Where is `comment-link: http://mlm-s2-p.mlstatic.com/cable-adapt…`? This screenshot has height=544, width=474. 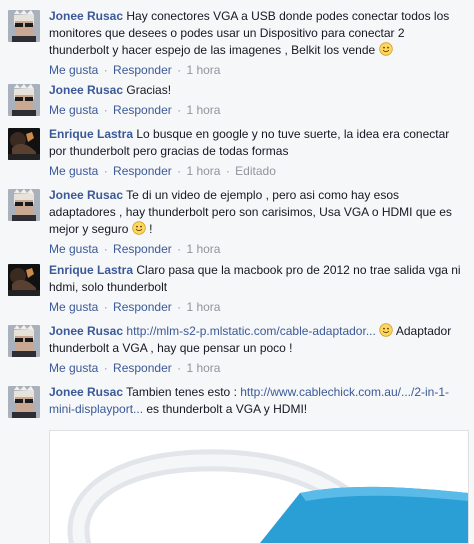 comment-link: http://mlm-s2-p.mlstatic.com/cable-adapt… is located at coordinates (250, 331).